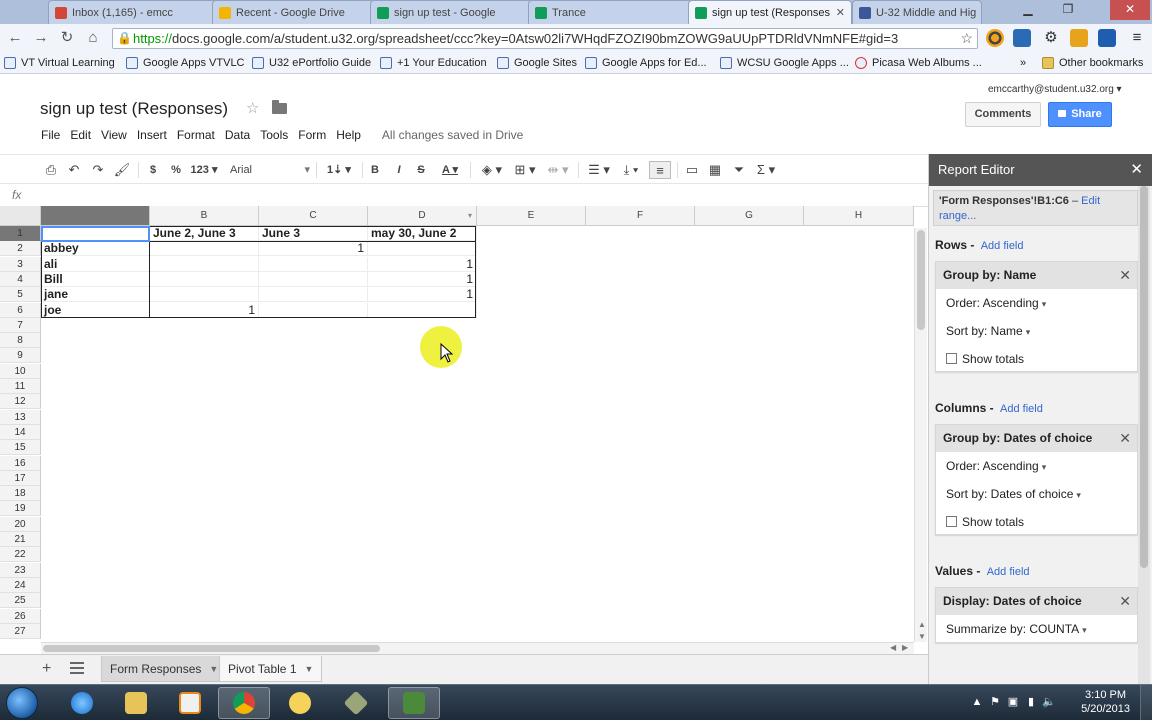 The image size is (1152, 720). I want to click on folder-icon, so click(279, 107).